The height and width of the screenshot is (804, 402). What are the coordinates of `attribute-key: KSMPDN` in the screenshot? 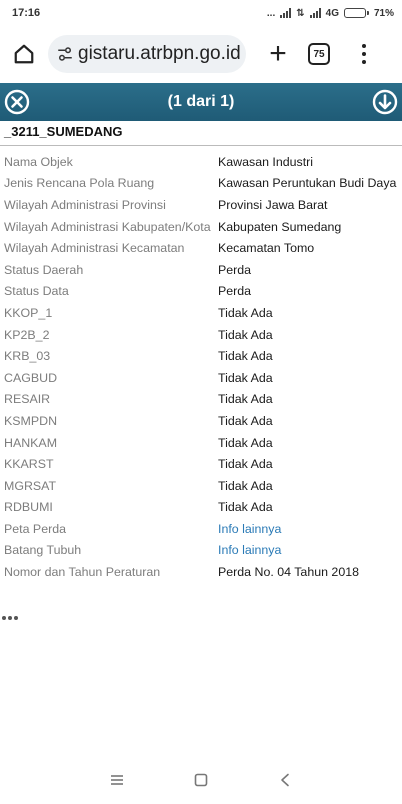 It's located at (31, 420).